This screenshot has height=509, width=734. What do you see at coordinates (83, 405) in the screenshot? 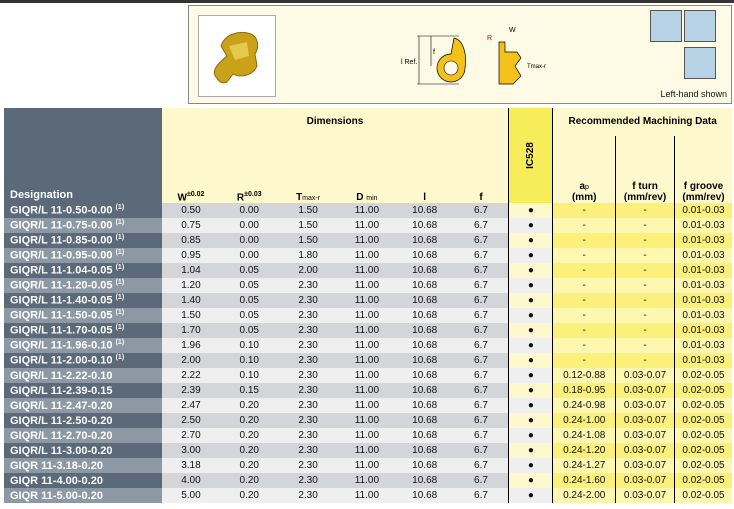
I see `designation-cell: GIQR/L 11-2.47-0.20` at bounding box center [83, 405].